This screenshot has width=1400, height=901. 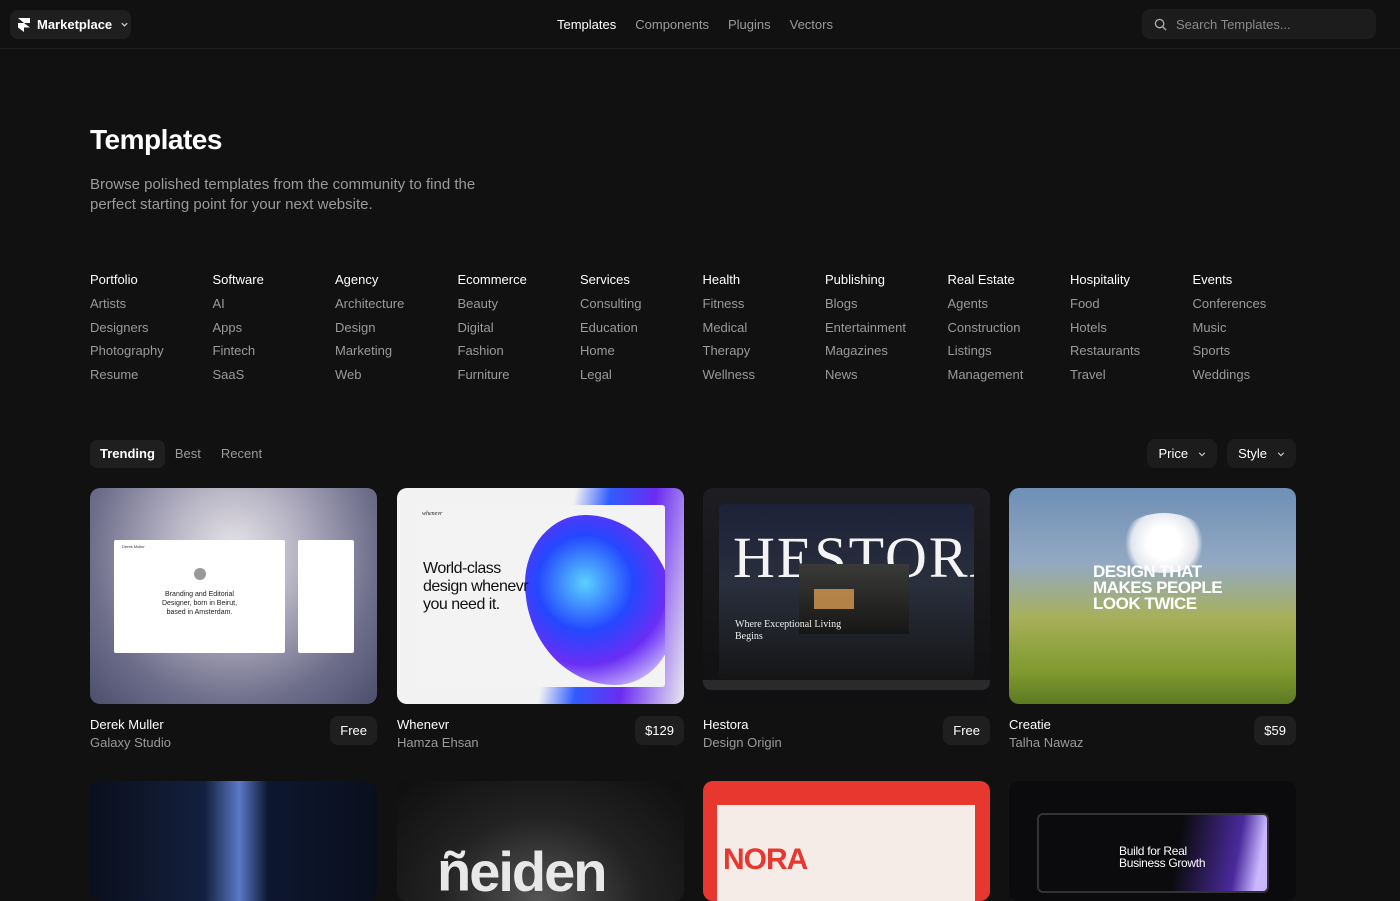 I want to click on category-link: Management, so click(x=1009, y=378).